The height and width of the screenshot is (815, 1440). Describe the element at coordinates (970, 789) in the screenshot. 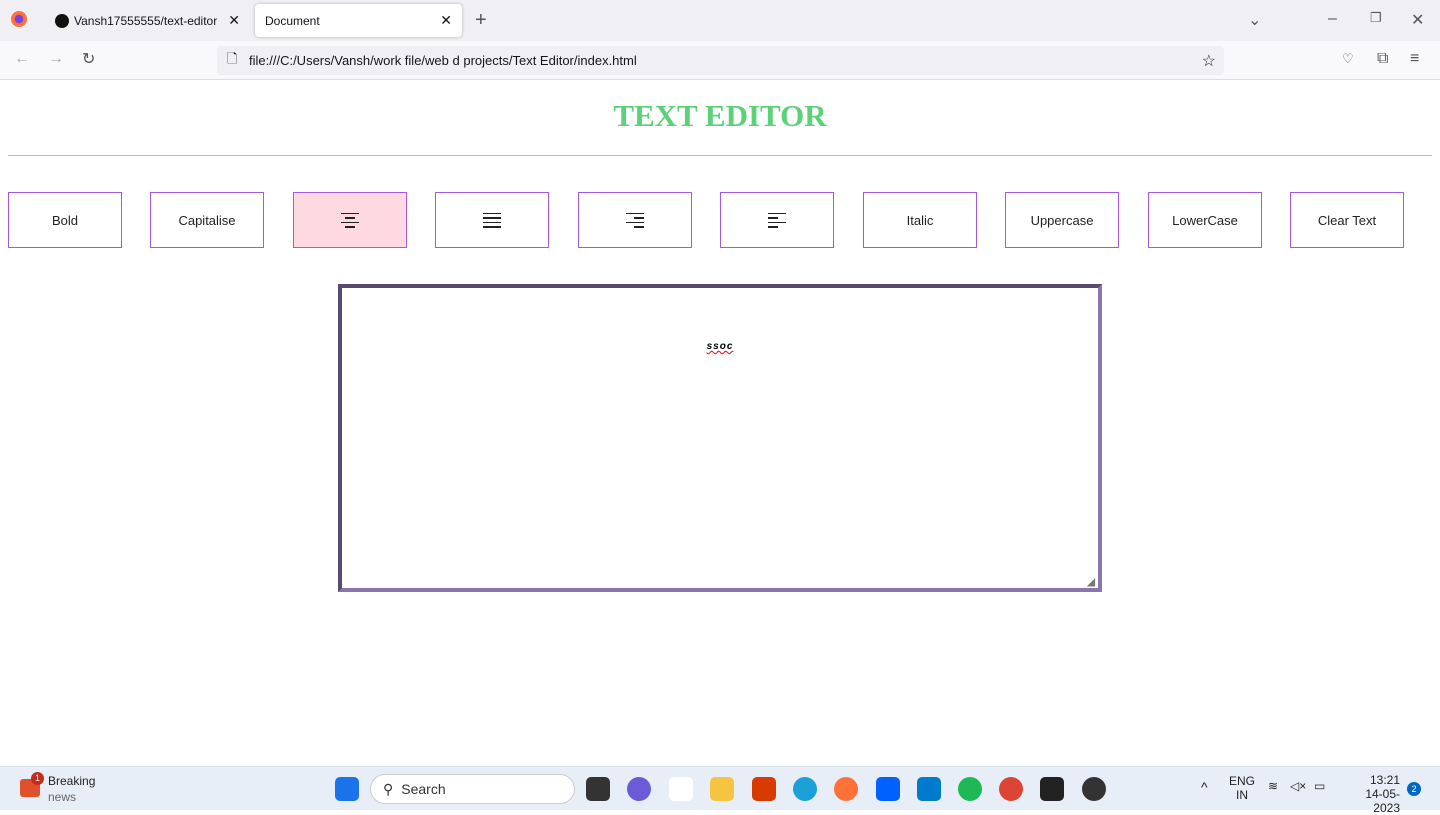

I see `spotify-icon` at that location.